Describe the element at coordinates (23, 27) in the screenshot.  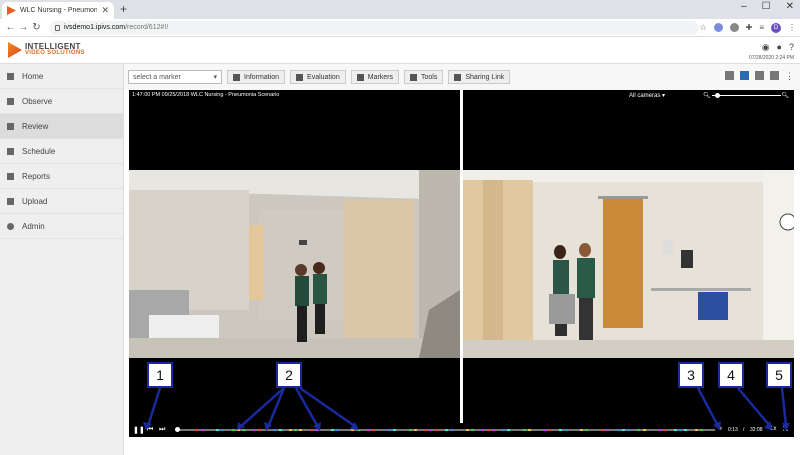
I see `forward-icon: →` at that location.